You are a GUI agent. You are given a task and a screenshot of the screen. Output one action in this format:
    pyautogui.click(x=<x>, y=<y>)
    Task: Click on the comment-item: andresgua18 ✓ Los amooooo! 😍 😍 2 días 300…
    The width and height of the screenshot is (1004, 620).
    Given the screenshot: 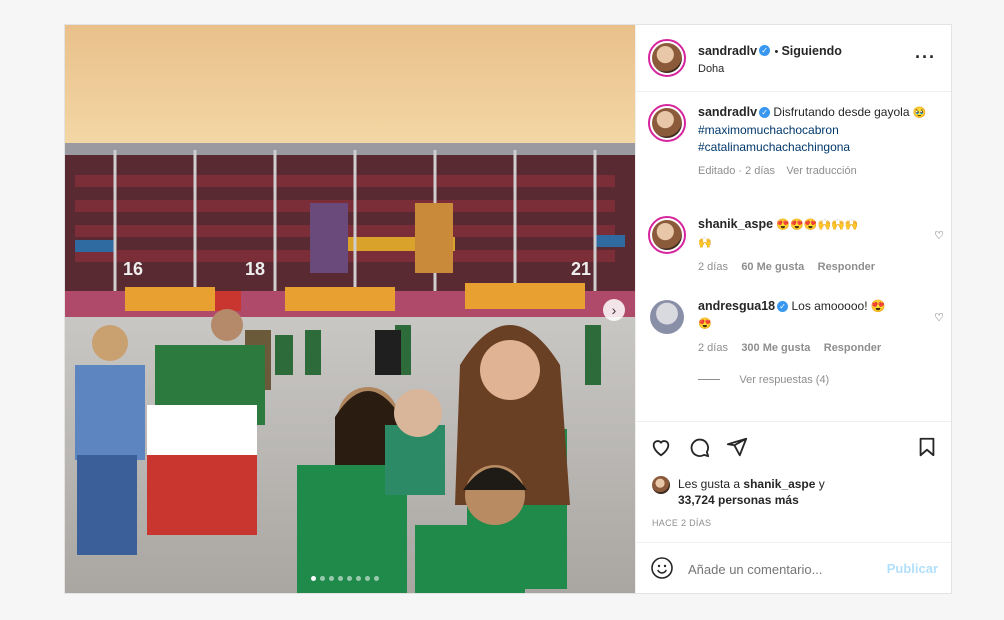 What is the action you would take?
    pyautogui.click(x=796, y=348)
    